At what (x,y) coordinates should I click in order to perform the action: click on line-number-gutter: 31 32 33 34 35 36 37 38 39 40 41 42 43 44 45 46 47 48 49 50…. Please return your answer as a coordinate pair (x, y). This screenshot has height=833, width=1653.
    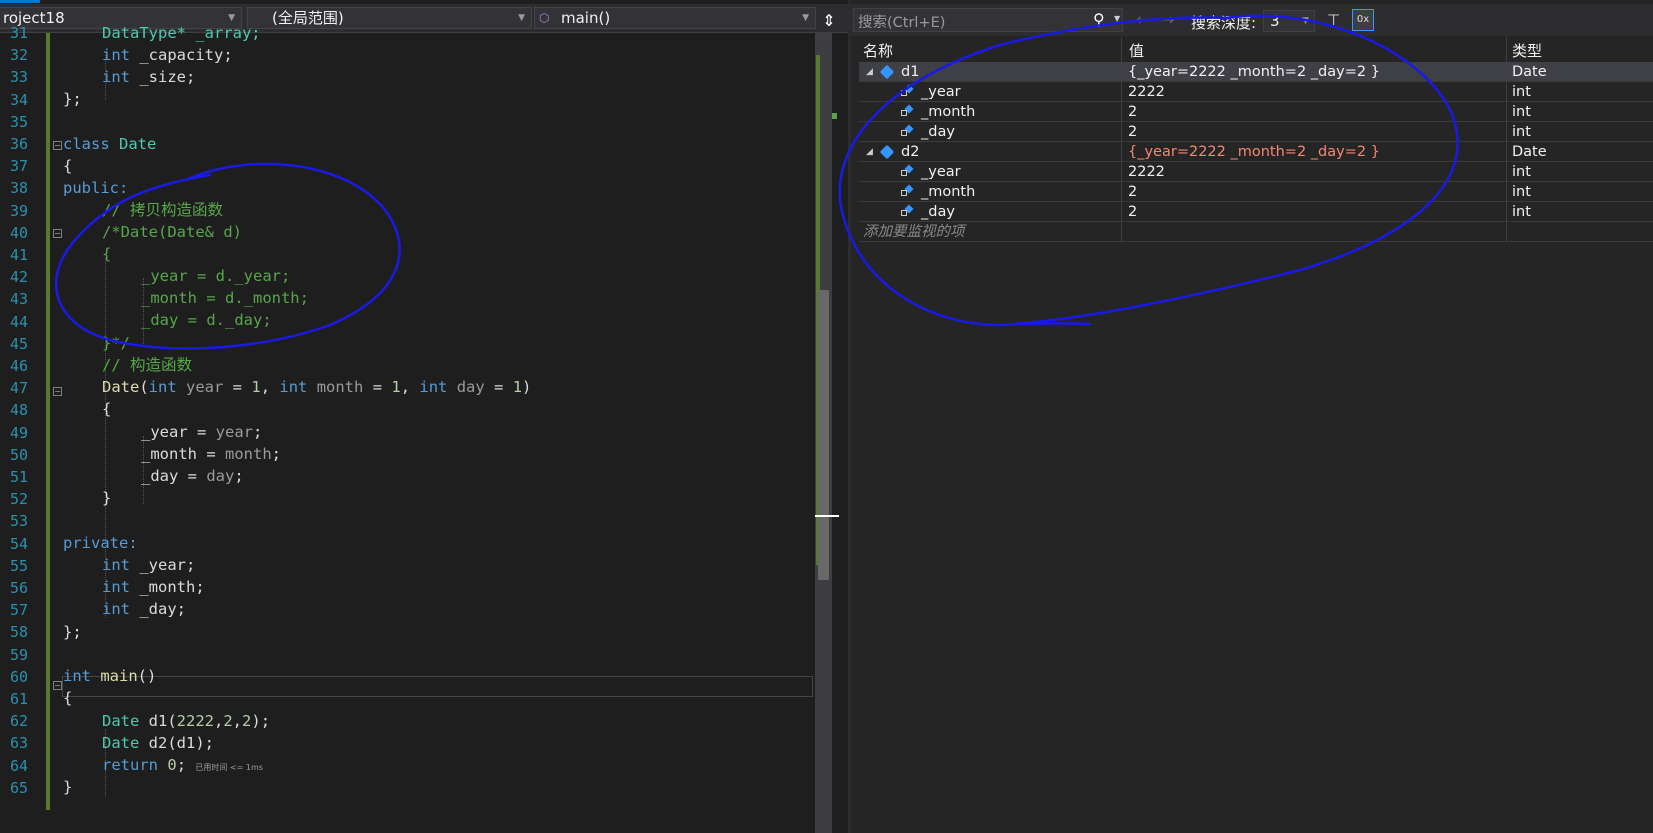
    Looking at the image, I should click on (22, 428).